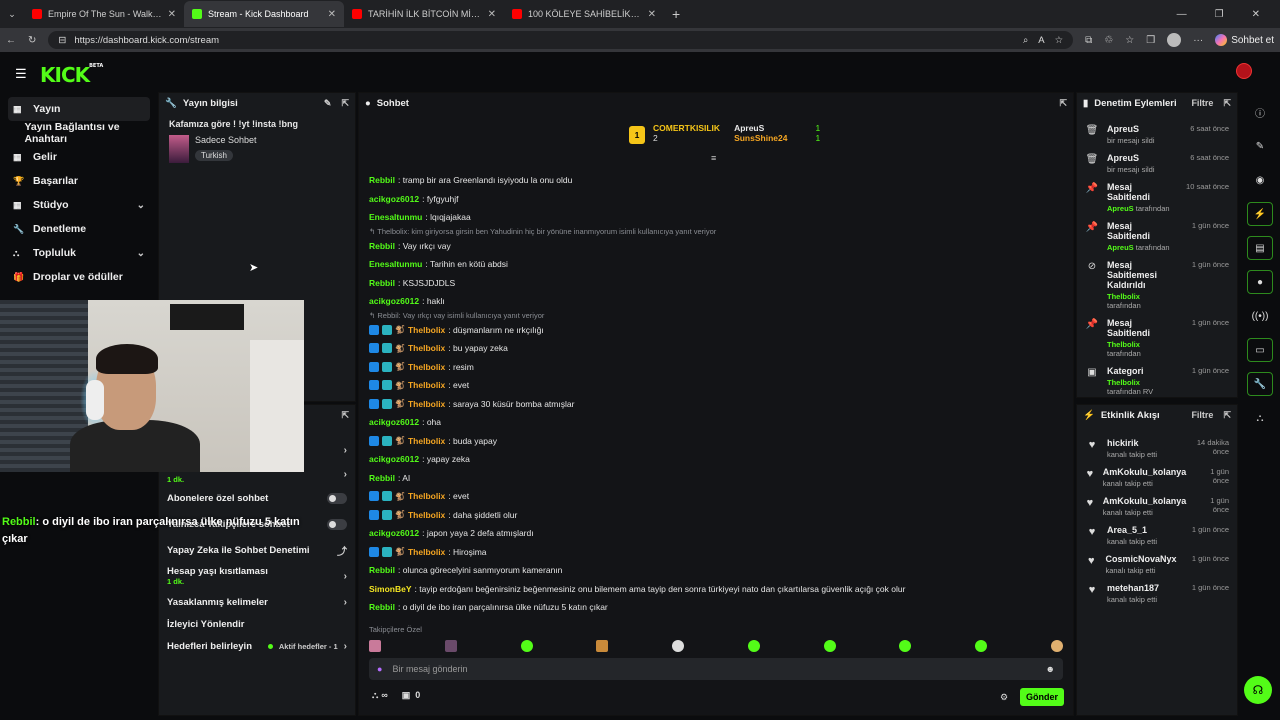  Describe the element at coordinates (714, 199) in the screenshot. I see `chat-message: acikgoz6012: fyfgyuhjf` at that location.